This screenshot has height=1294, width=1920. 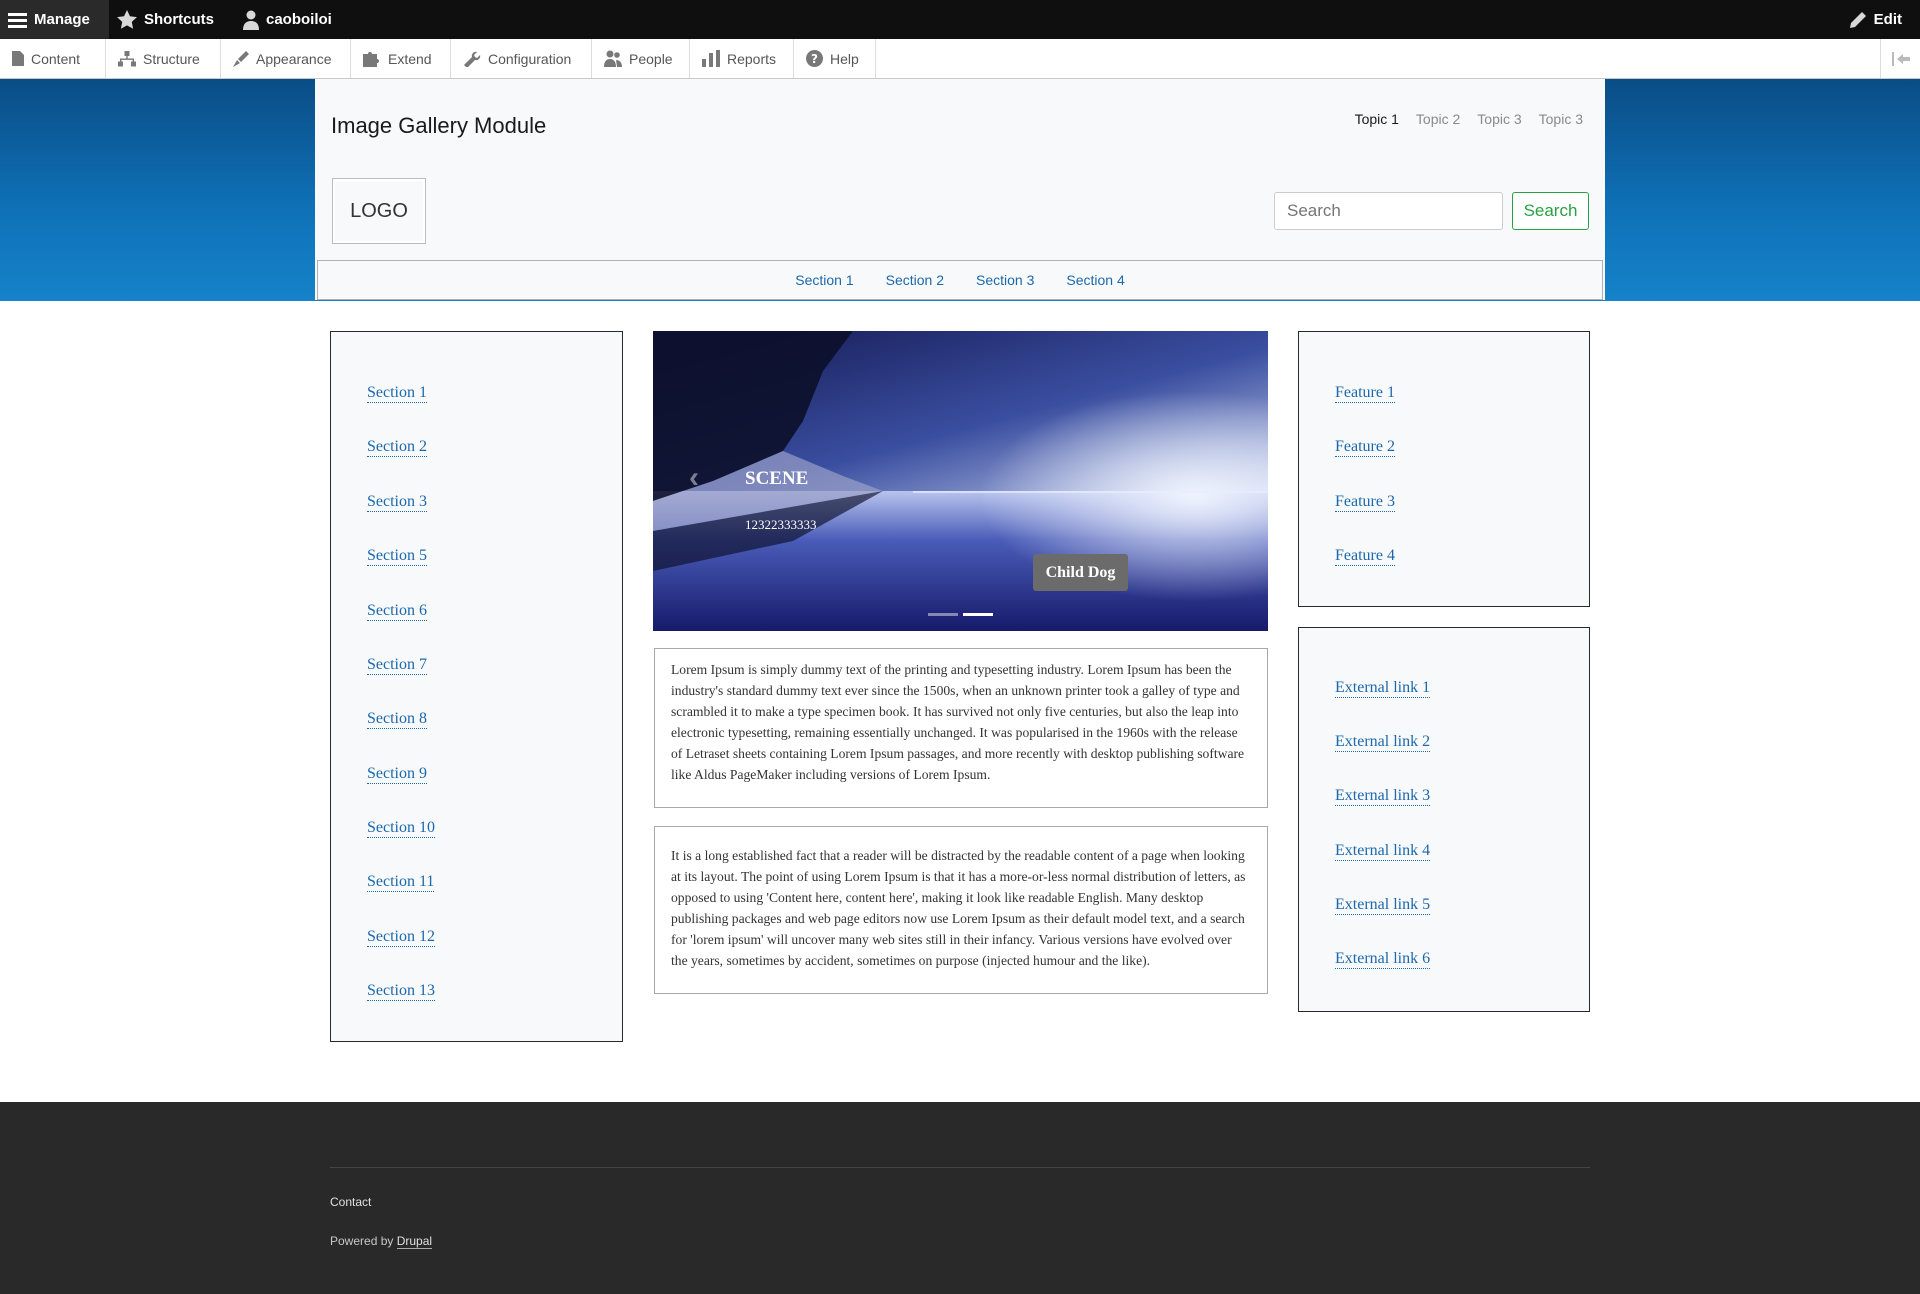 What do you see at coordinates (397, 393) in the screenshot?
I see `sidebar-link: Section 1` at bounding box center [397, 393].